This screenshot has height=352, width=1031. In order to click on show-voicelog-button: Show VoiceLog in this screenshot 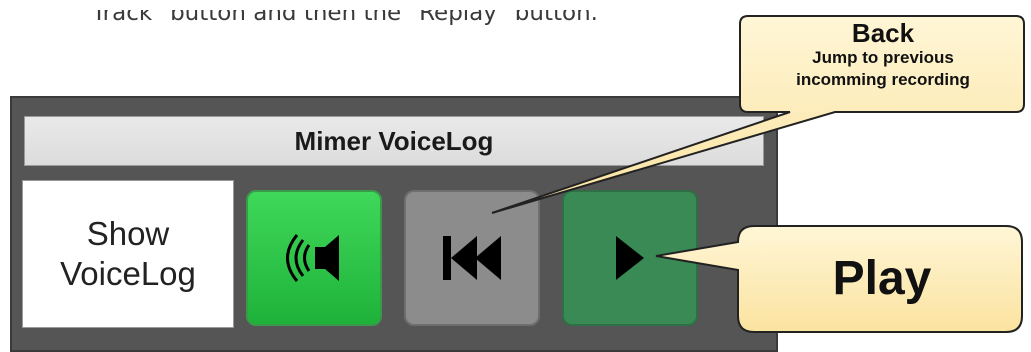, I will do `click(128, 254)`.